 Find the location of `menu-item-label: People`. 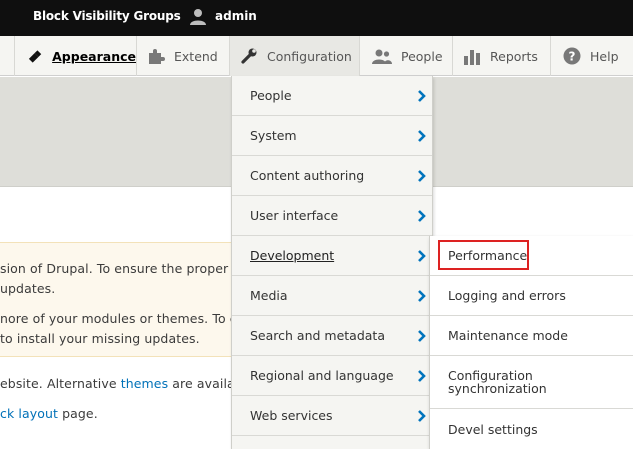

menu-item-label: People is located at coordinates (271, 95).